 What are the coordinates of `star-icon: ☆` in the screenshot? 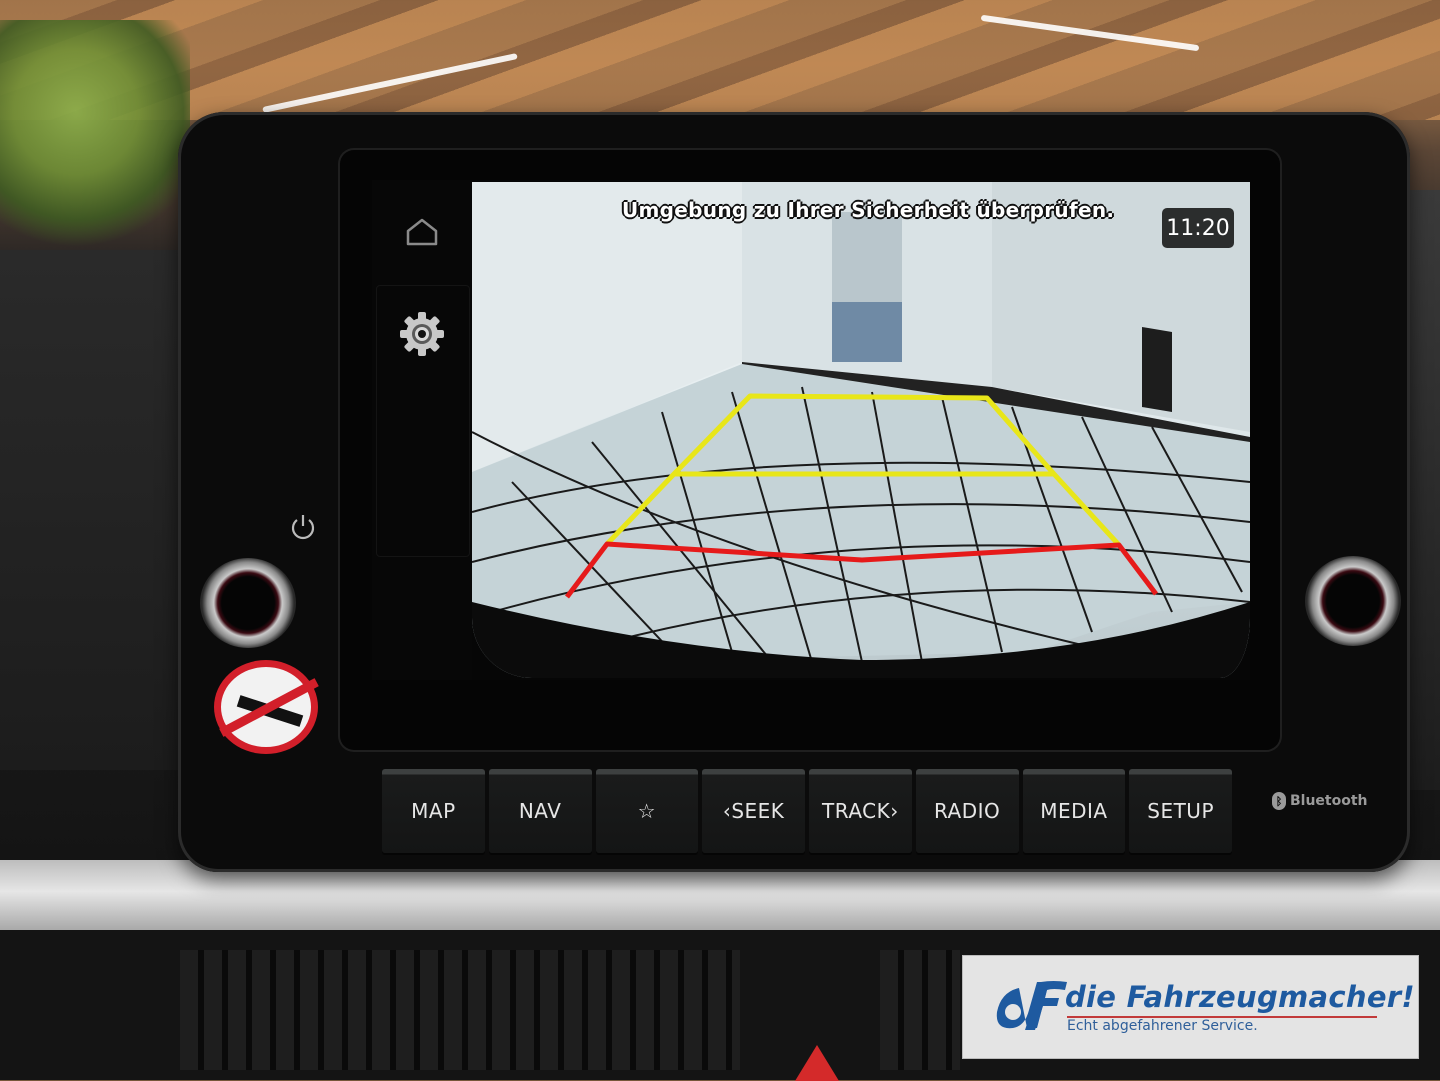 It's located at (647, 811).